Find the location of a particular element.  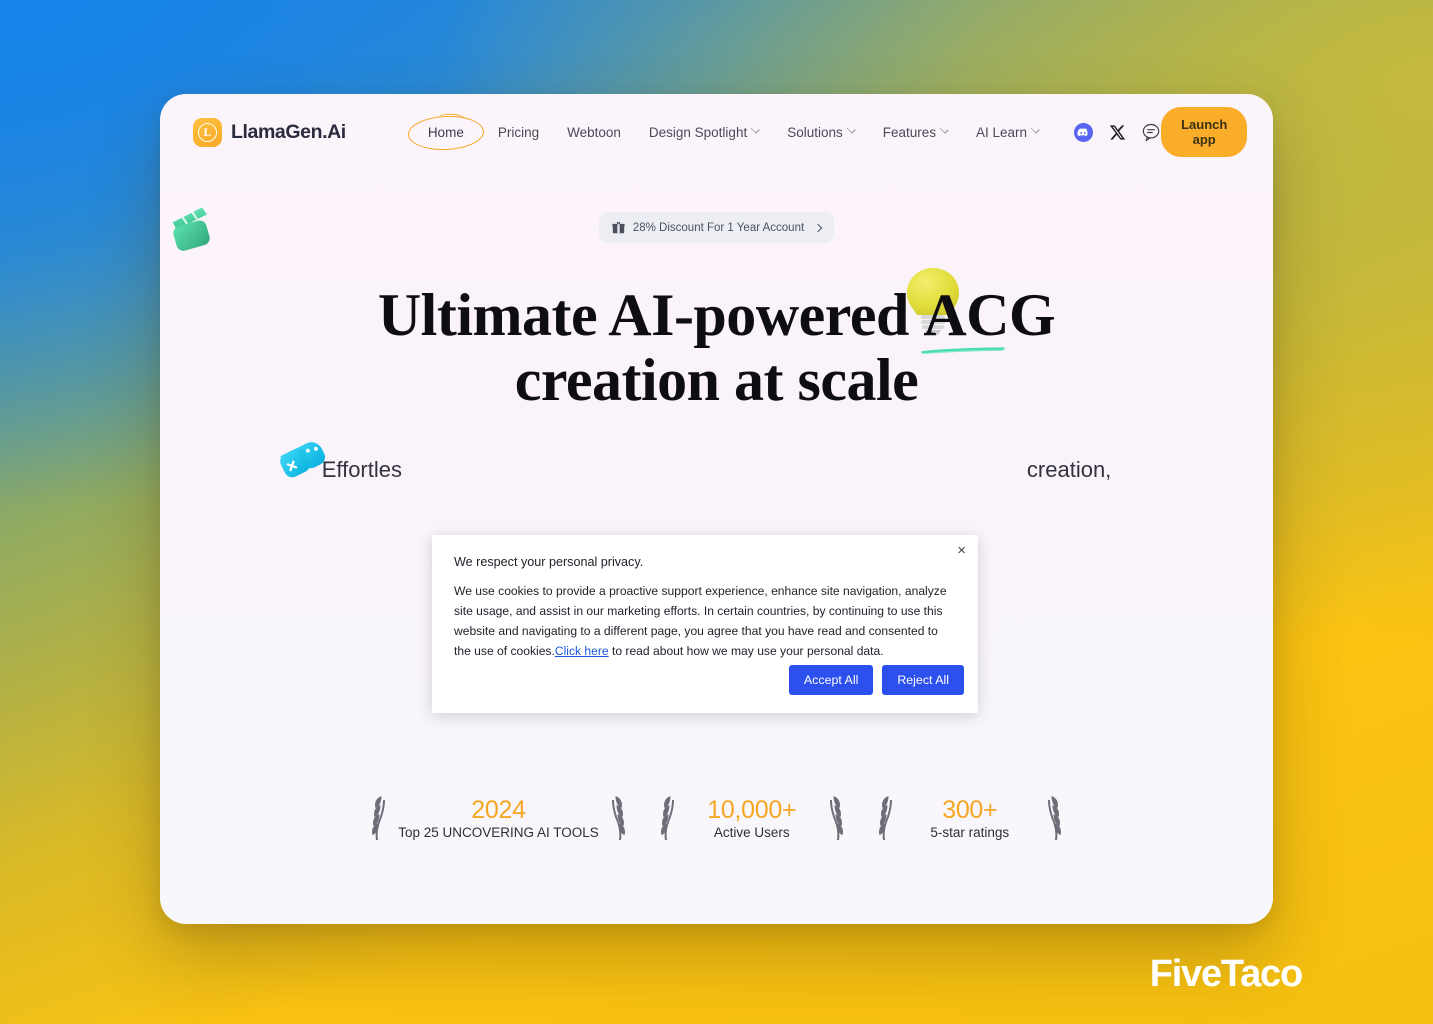

hero-title-highlight: ACG is located at coordinates (988, 318).